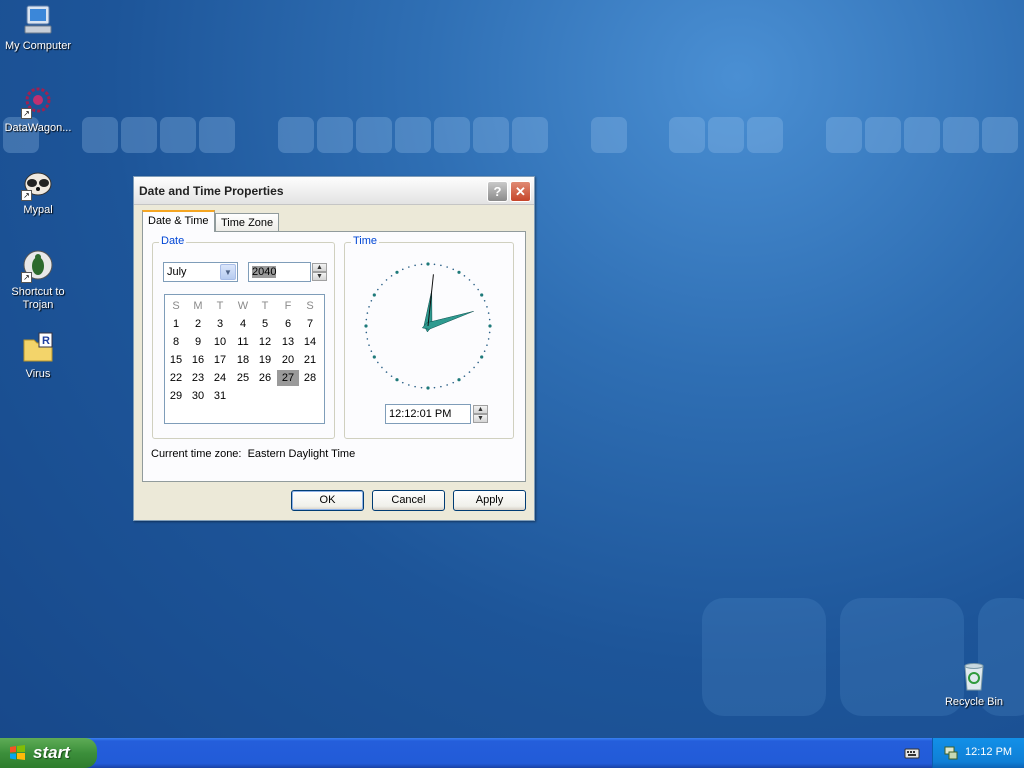  What do you see at coordinates (428, 414) in the screenshot?
I see `time-input: 12:12:01 PM` at bounding box center [428, 414].